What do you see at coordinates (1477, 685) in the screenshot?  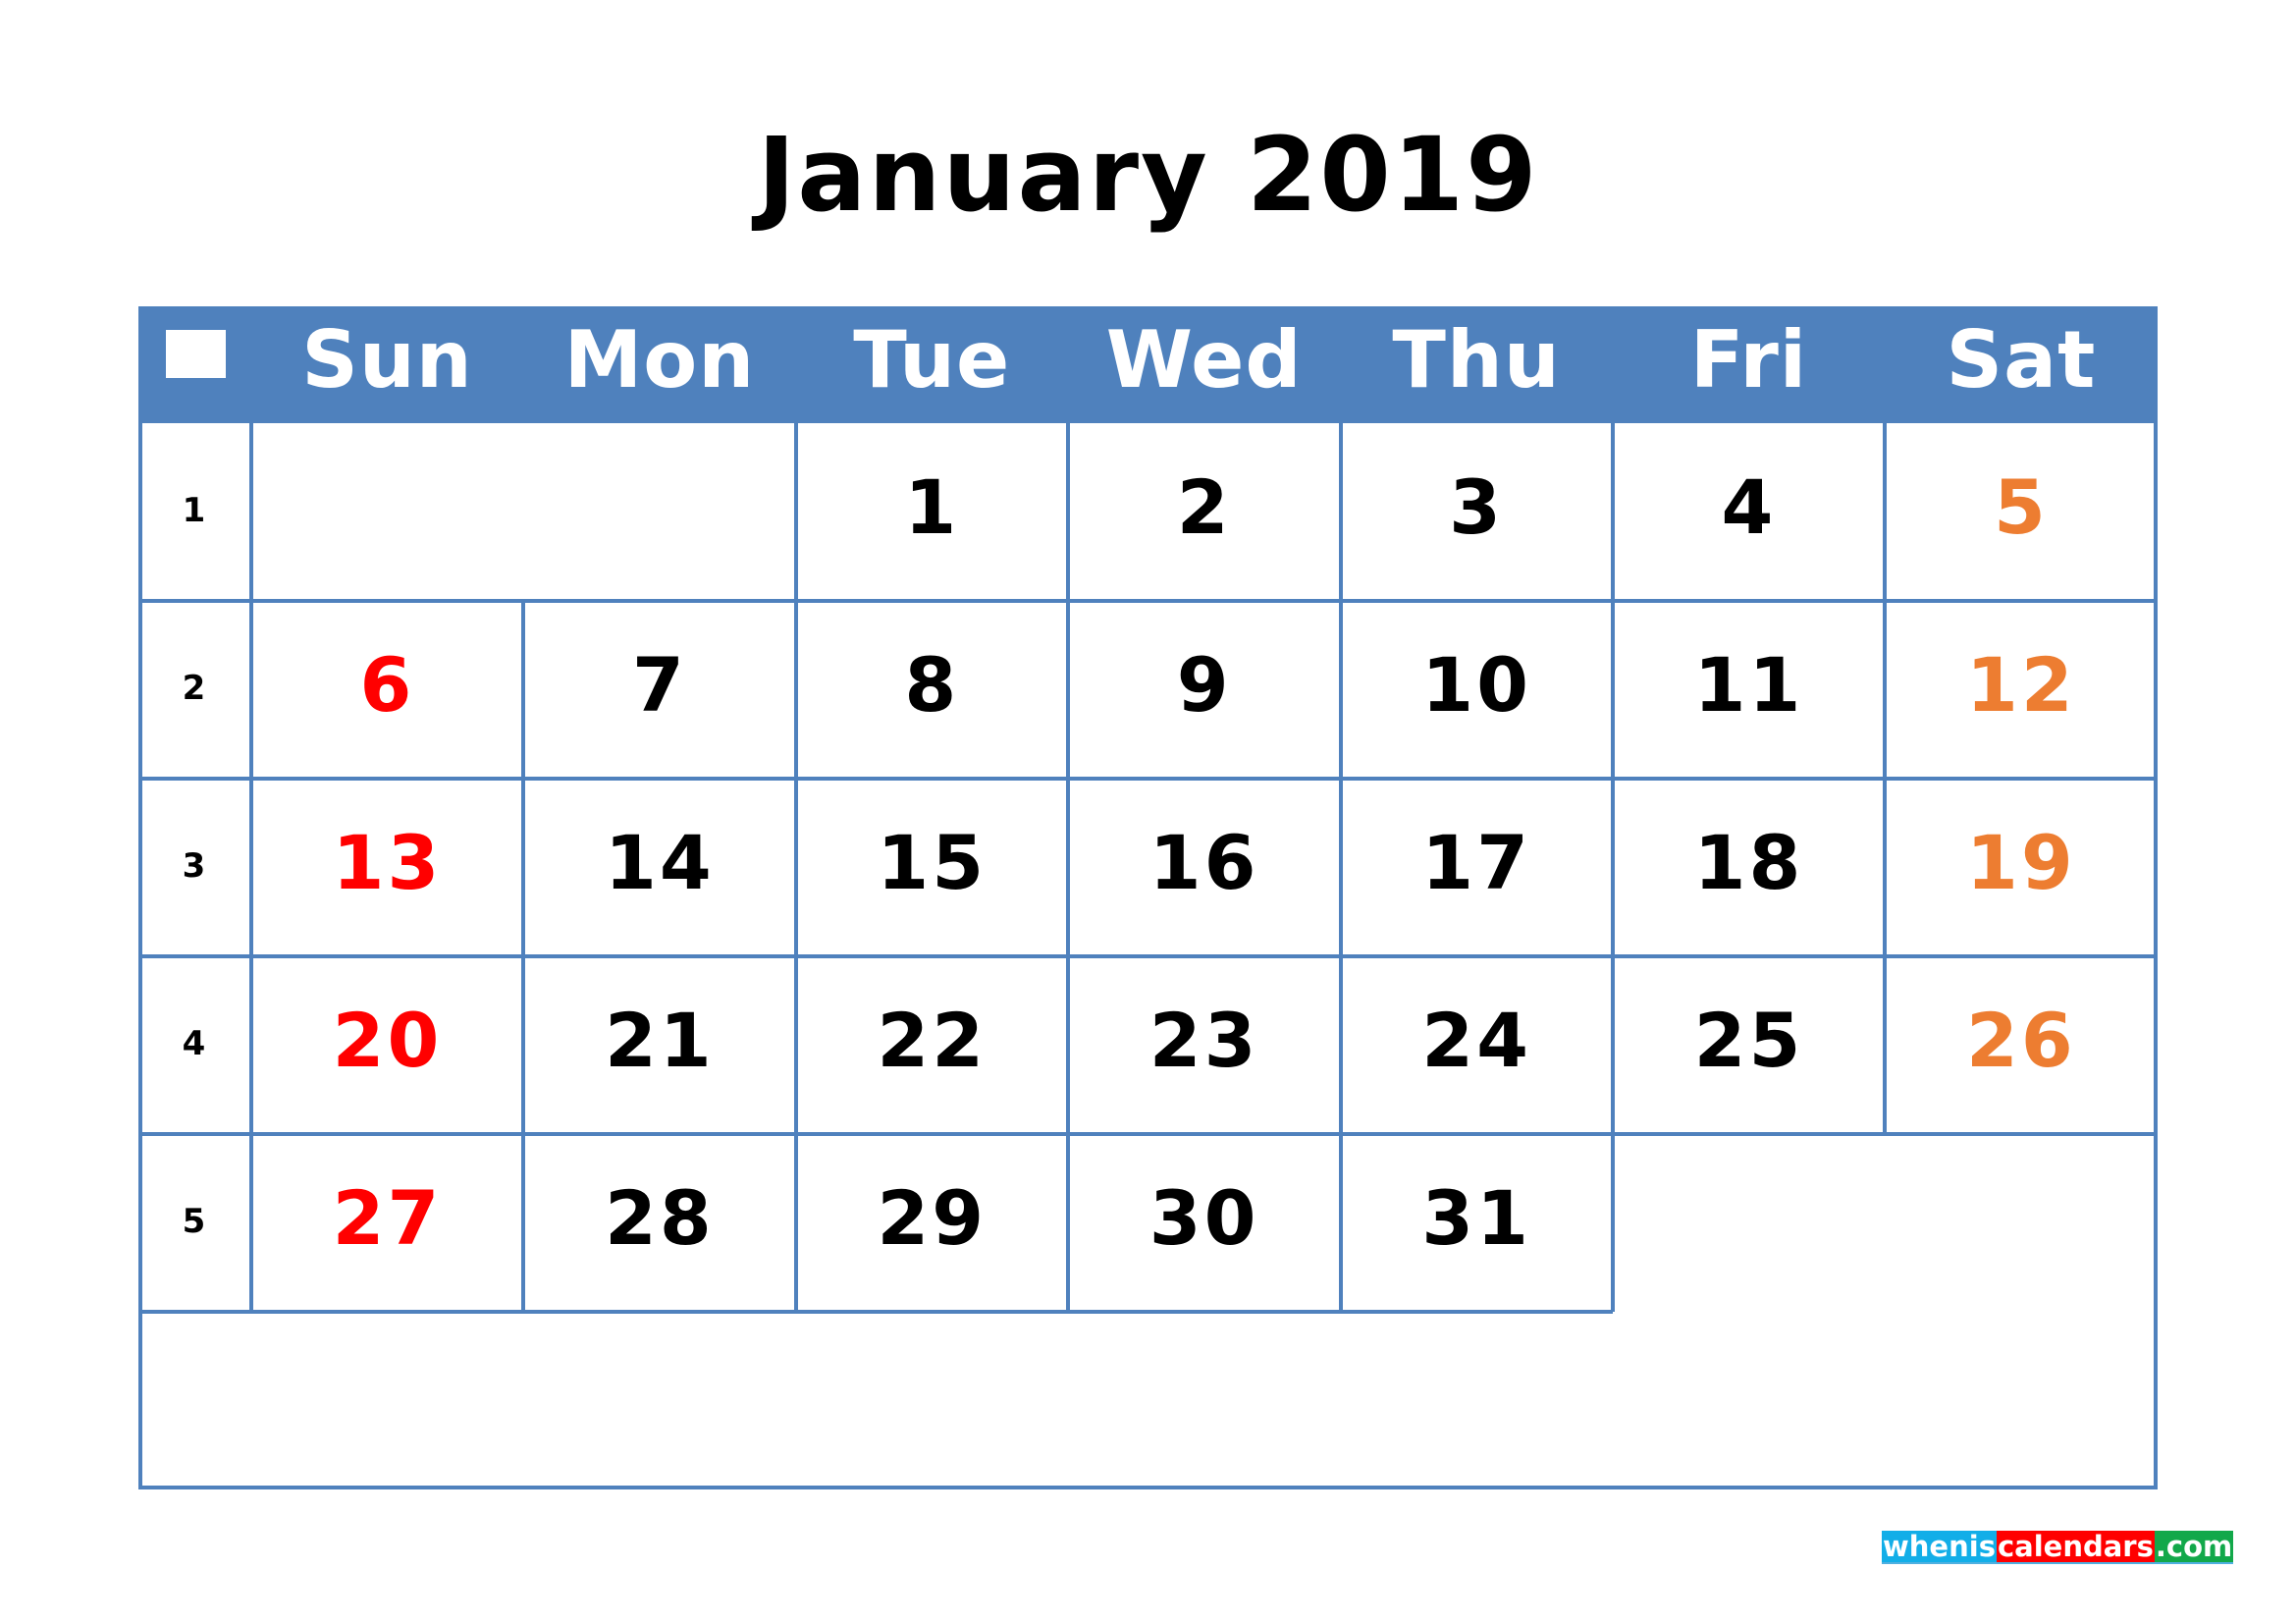 I see `day-cell: 10` at bounding box center [1477, 685].